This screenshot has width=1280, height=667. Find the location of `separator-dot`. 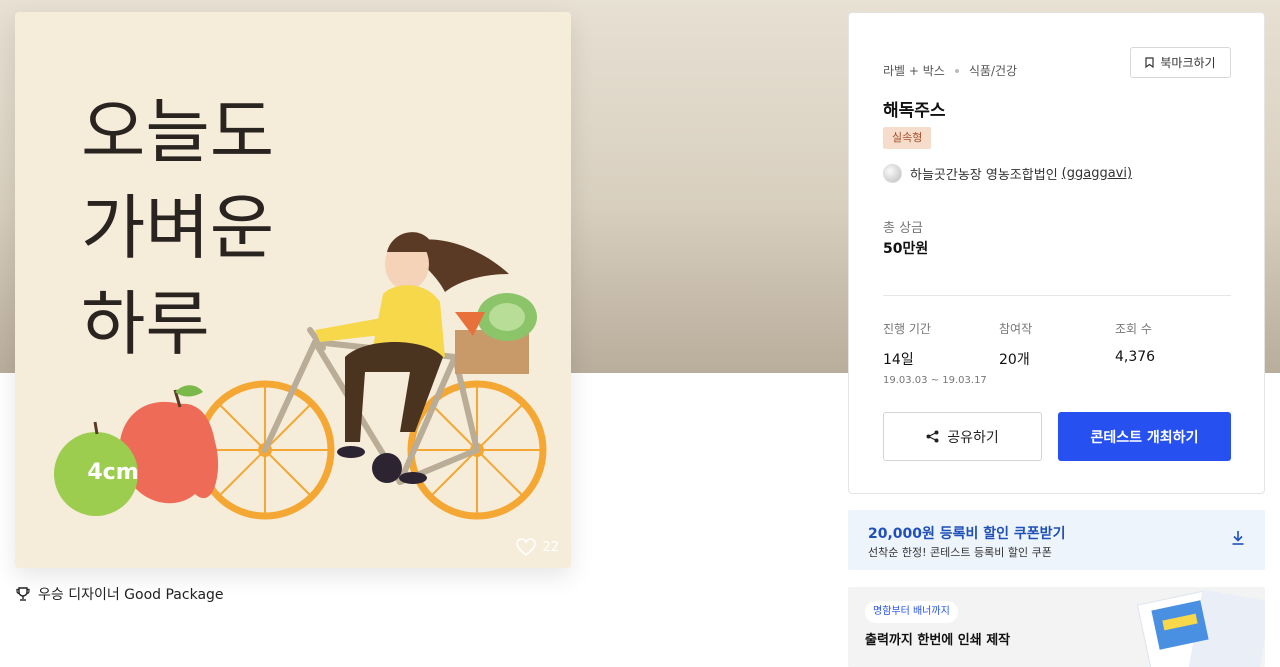

separator-dot is located at coordinates (956, 70).